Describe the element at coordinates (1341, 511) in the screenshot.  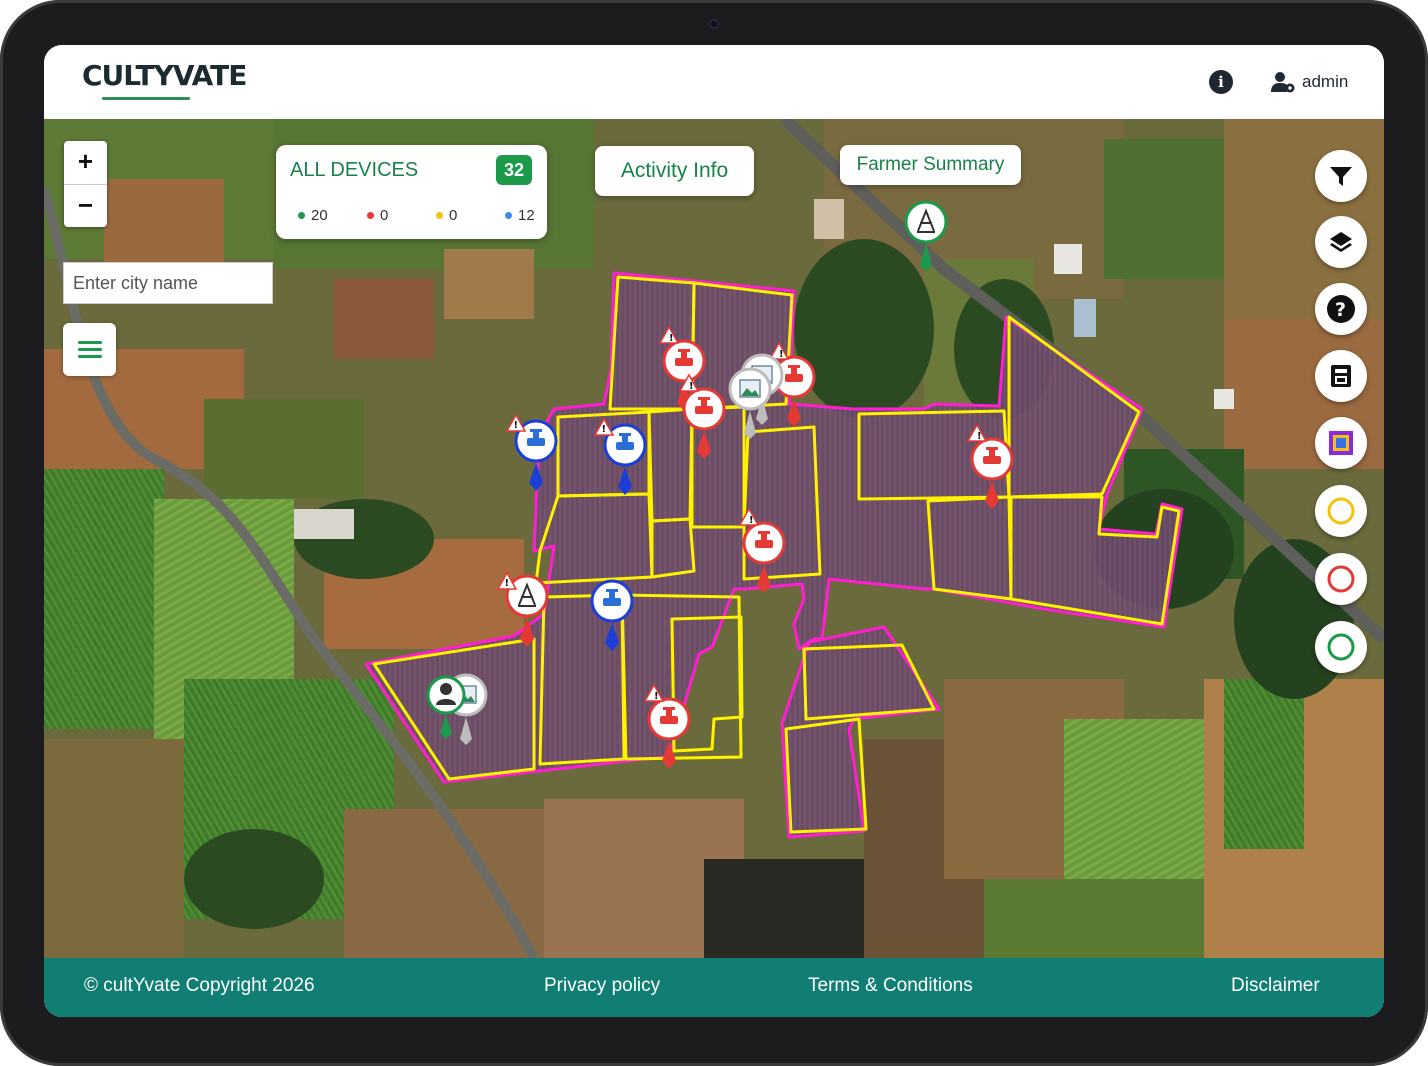
I see `yellow-circle-icon` at that location.